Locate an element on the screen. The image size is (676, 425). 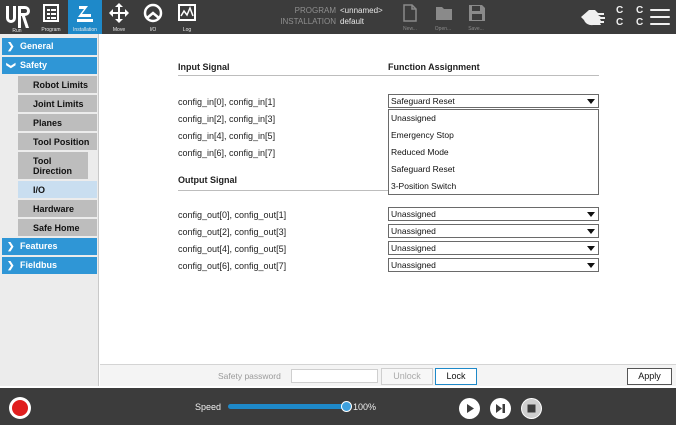
sidebar-item-general: ❯ General is located at coordinates (49, 46).